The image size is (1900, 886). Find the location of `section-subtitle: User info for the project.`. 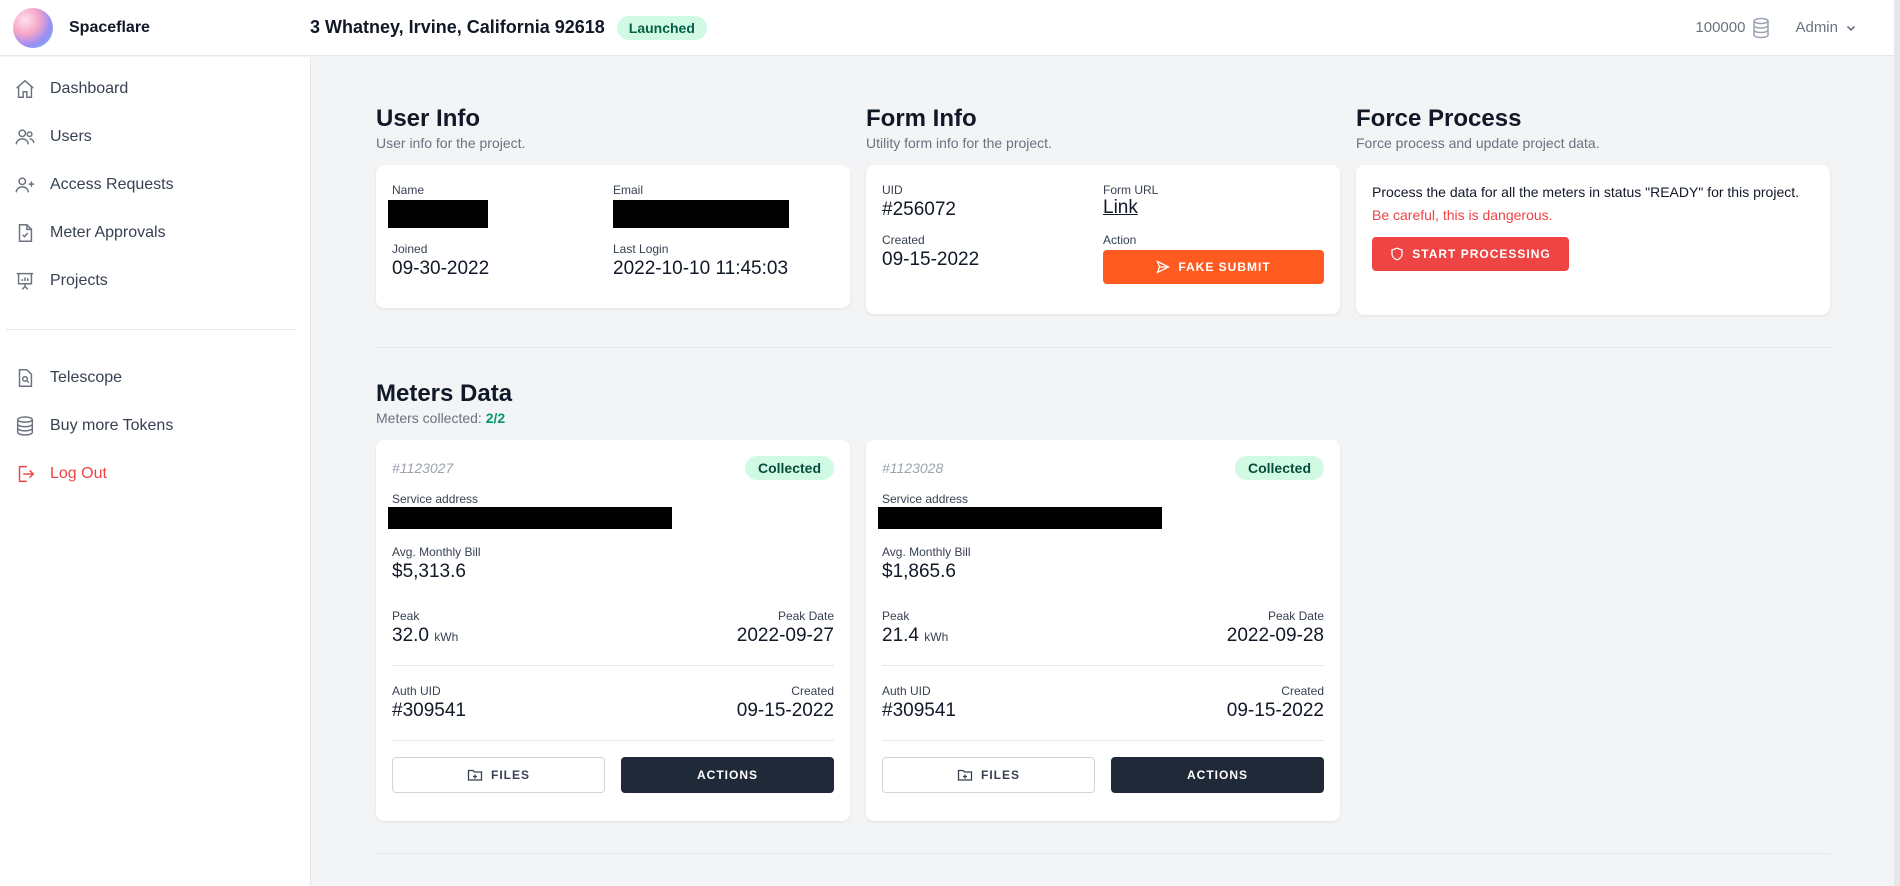

section-subtitle: User info for the project. is located at coordinates (451, 143).